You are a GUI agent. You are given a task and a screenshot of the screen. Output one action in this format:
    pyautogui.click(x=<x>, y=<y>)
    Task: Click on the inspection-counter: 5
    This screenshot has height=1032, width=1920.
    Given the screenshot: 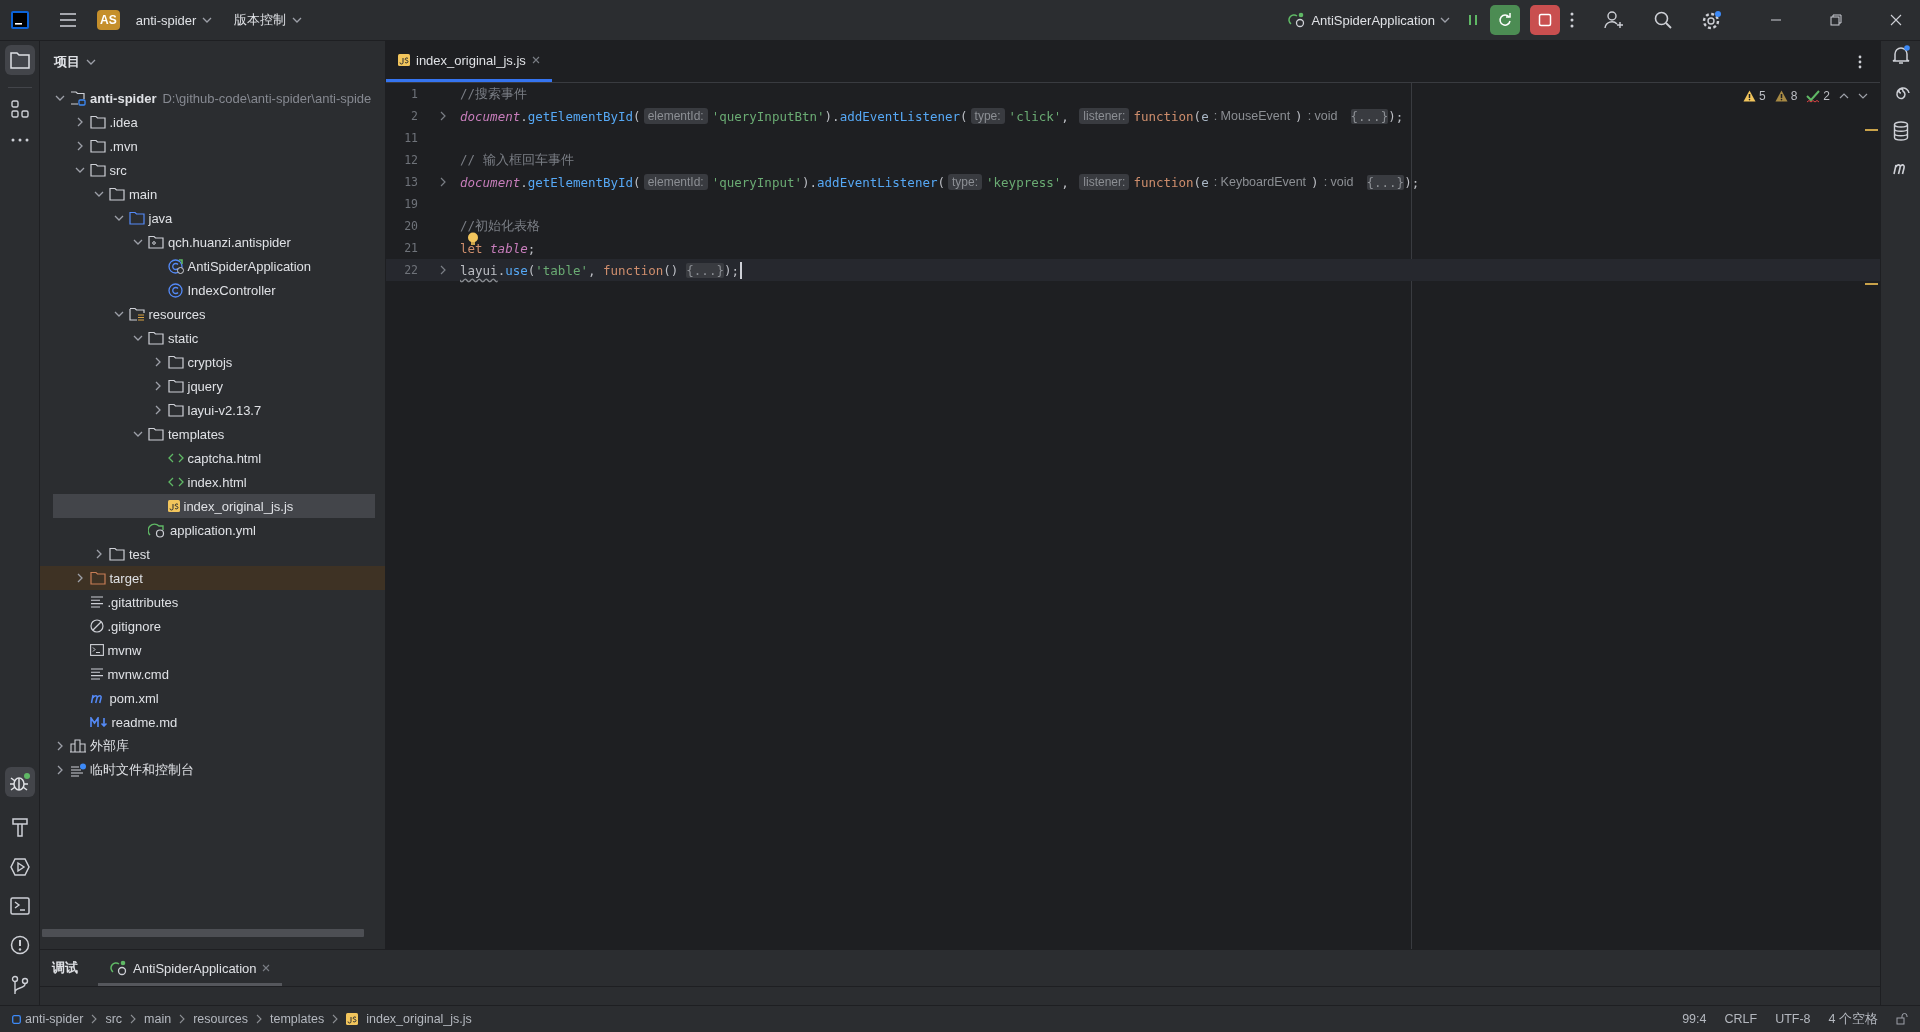 What is the action you would take?
    pyautogui.click(x=1754, y=96)
    